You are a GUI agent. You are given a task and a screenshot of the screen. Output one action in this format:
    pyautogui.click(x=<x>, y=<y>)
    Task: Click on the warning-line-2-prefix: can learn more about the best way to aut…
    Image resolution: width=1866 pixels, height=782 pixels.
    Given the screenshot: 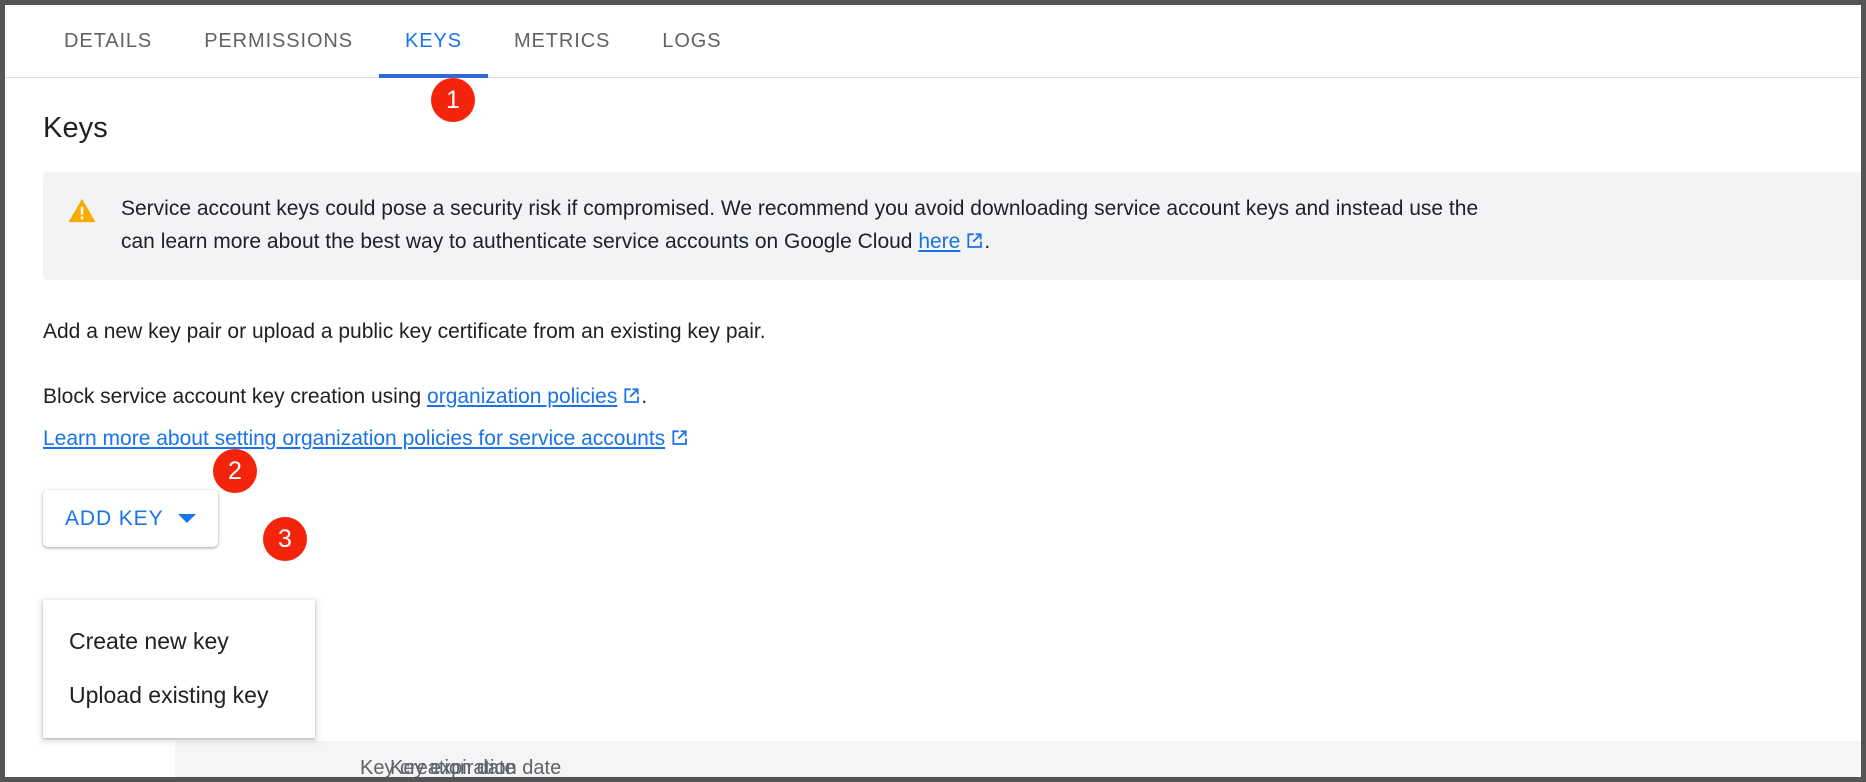 What is the action you would take?
    pyautogui.click(x=520, y=241)
    